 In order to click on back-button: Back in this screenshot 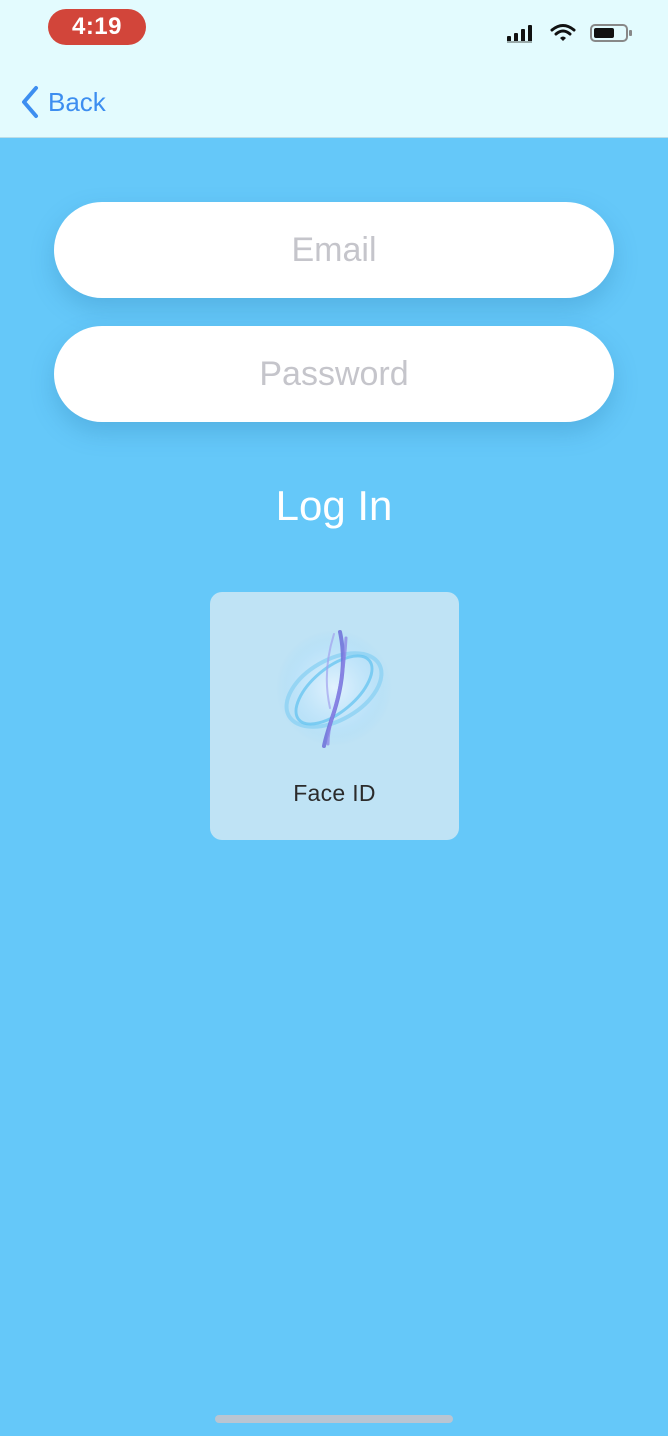, I will do `click(63, 102)`.